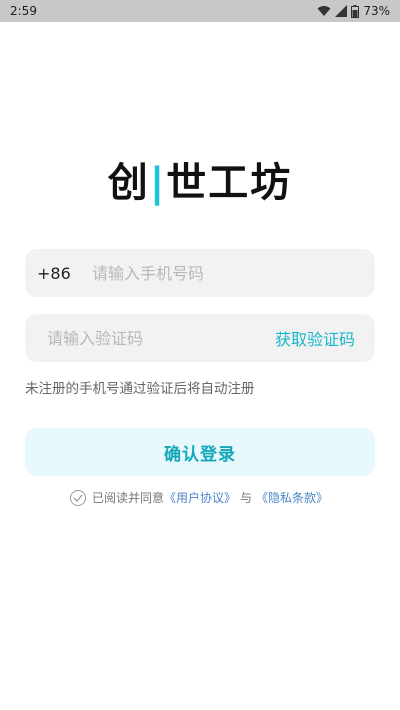 This screenshot has width=400, height=710. I want to click on logo-rest: 世工坊, so click(229, 183).